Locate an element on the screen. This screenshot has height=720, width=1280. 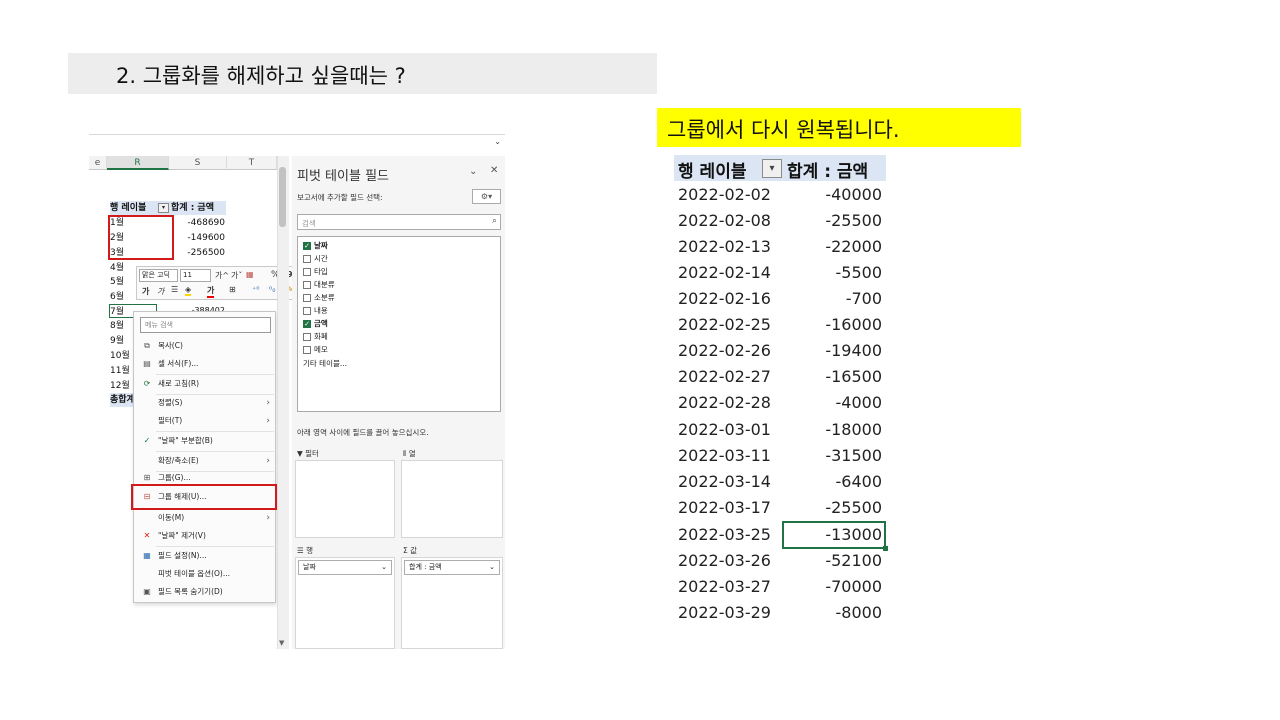
fill-handle is located at coordinates (885, 548).